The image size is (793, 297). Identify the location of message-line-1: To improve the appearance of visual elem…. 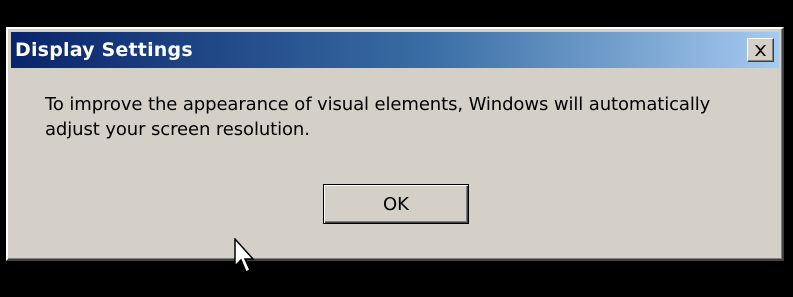
(378, 104).